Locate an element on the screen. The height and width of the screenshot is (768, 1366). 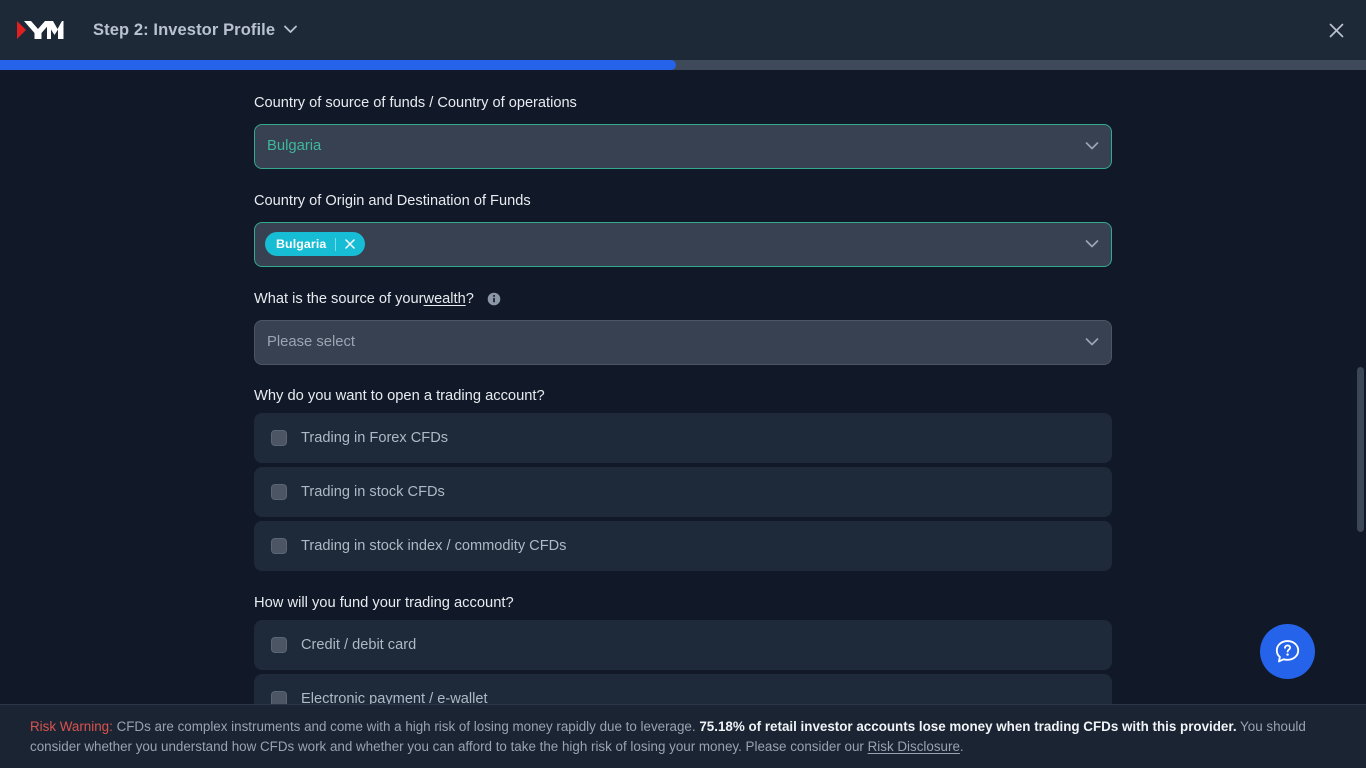
country-origin-multiselect: Bulgaria is located at coordinates (683, 244).